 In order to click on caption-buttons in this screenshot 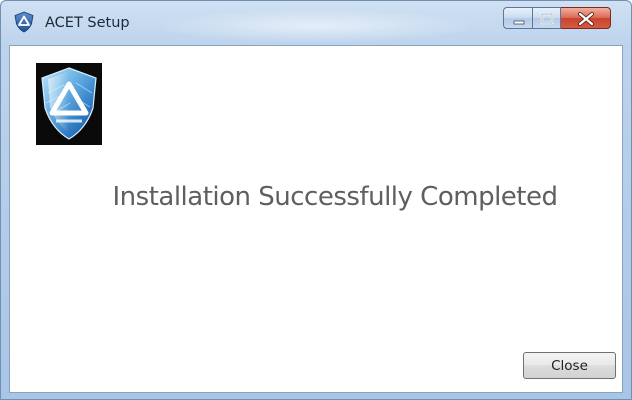, I will do `click(557, 18)`.